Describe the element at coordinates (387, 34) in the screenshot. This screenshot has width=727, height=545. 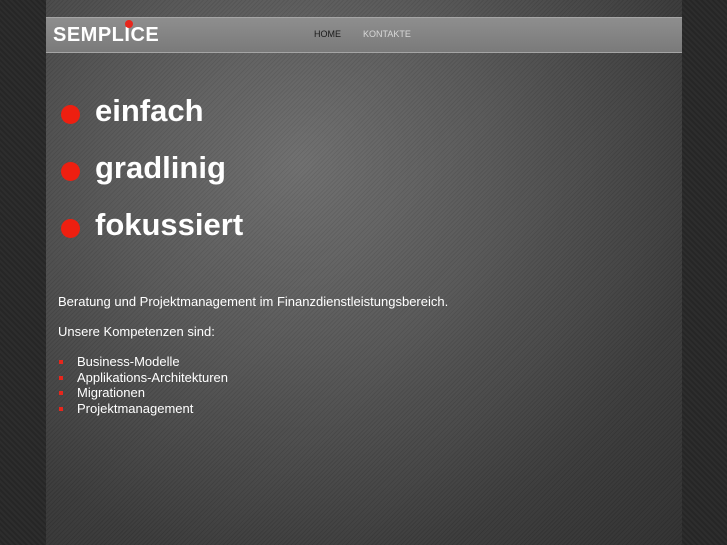
I see `nav-kontakte-link: KONTAKTE` at that location.